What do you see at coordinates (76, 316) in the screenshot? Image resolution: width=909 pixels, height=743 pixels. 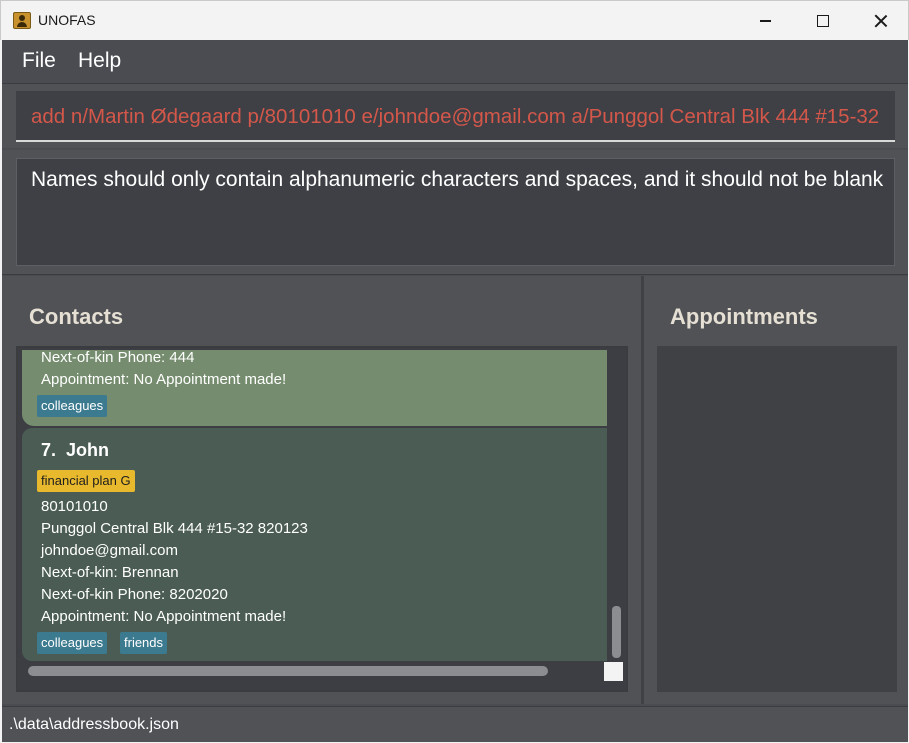 I see `contacts-title: Contacts` at bounding box center [76, 316].